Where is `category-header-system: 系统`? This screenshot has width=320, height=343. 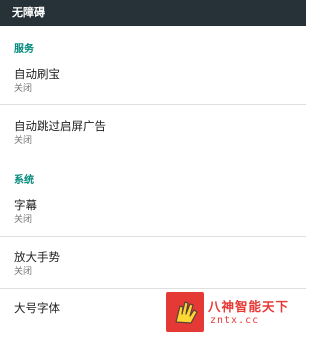 category-header-system: 系统 is located at coordinates (24, 180).